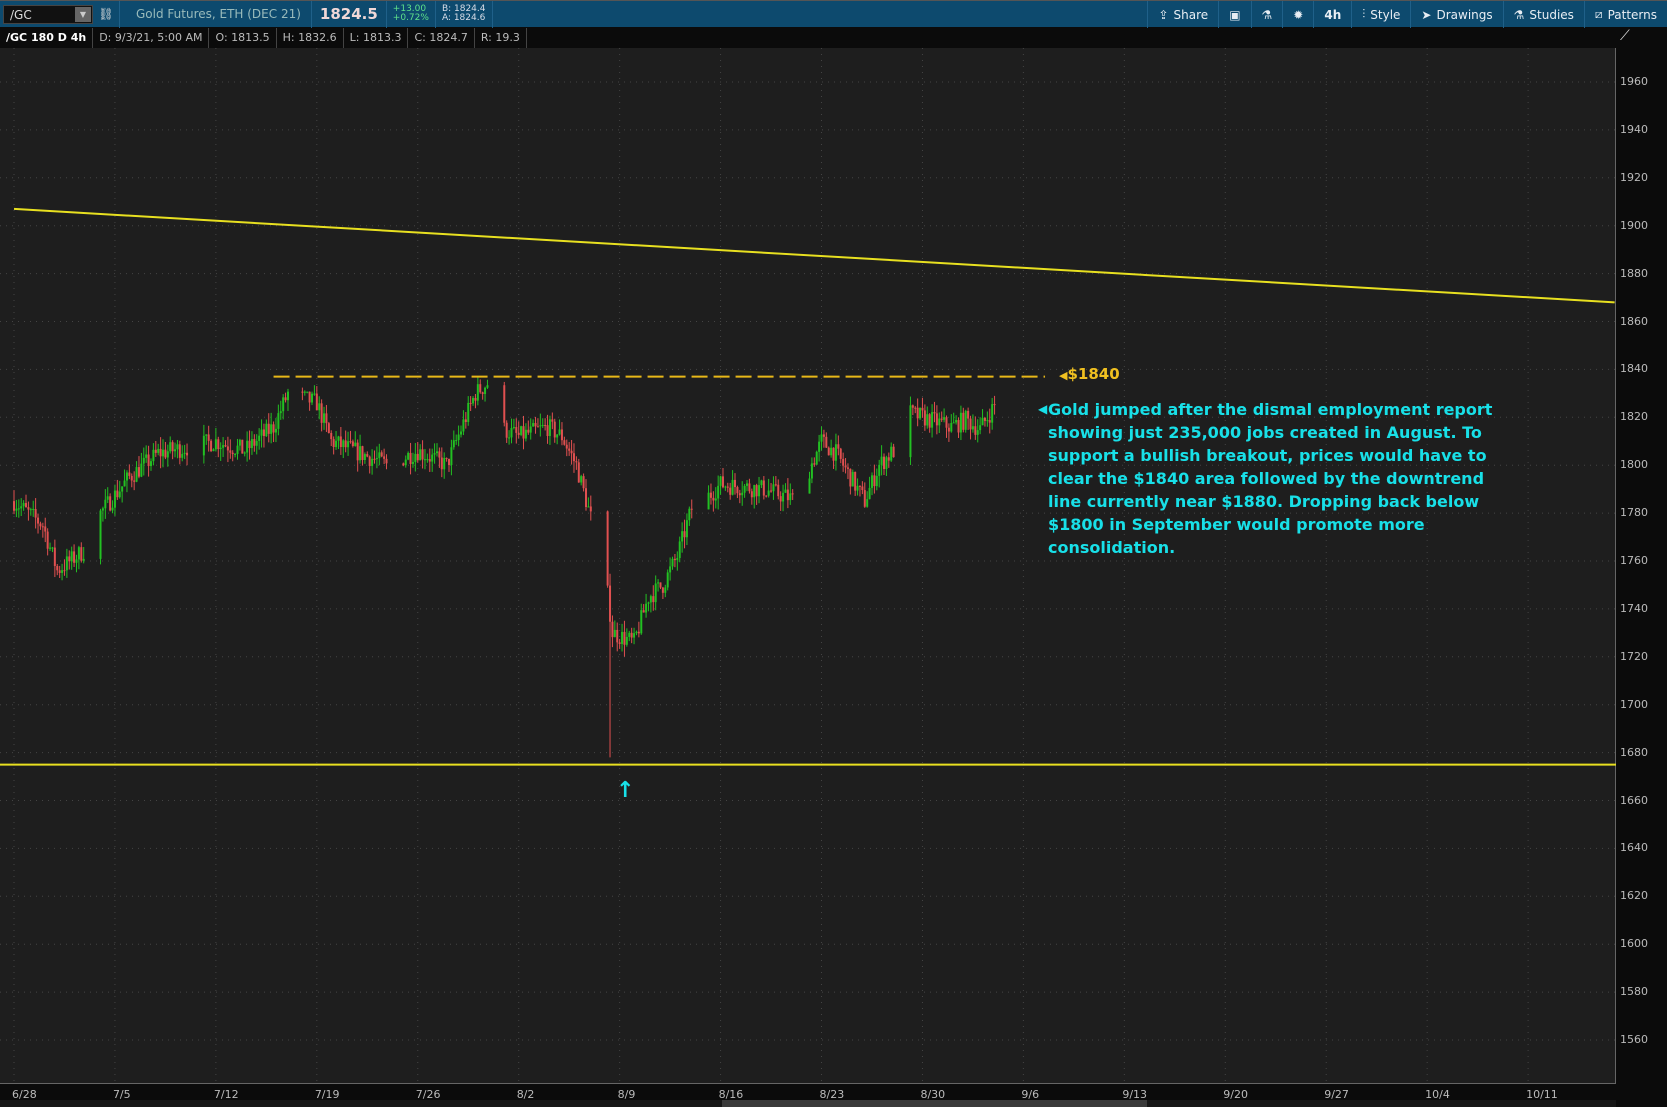 The width and height of the screenshot is (1667, 1107). What do you see at coordinates (83, 14) in the screenshot?
I see `chevron-down-icon: ▼` at bounding box center [83, 14].